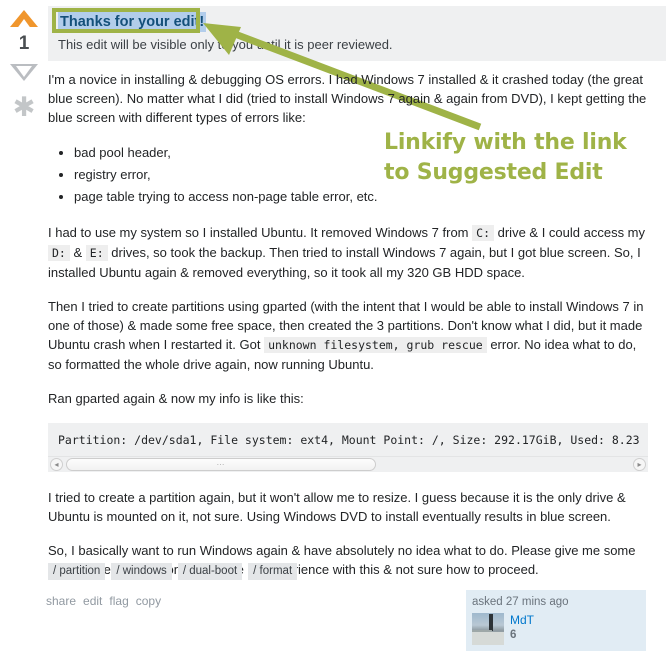 This screenshot has height=658, width=666. What do you see at coordinates (141, 571) in the screenshot?
I see `tag-windows: / windows` at bounding box center [141, 571].